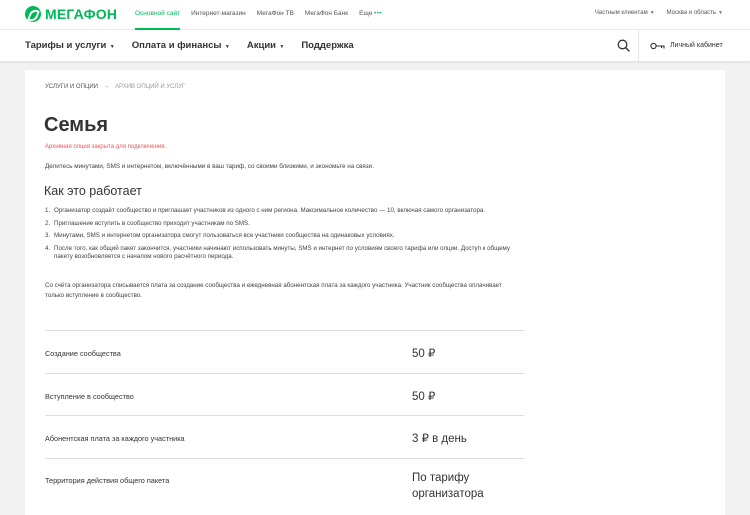 Image resolution: width=750 pixels, height=515 pixels. Describe the element at coordinates (107, 480) in the screenshot. I see `price-label: Территория действия общего пакета` at that location.